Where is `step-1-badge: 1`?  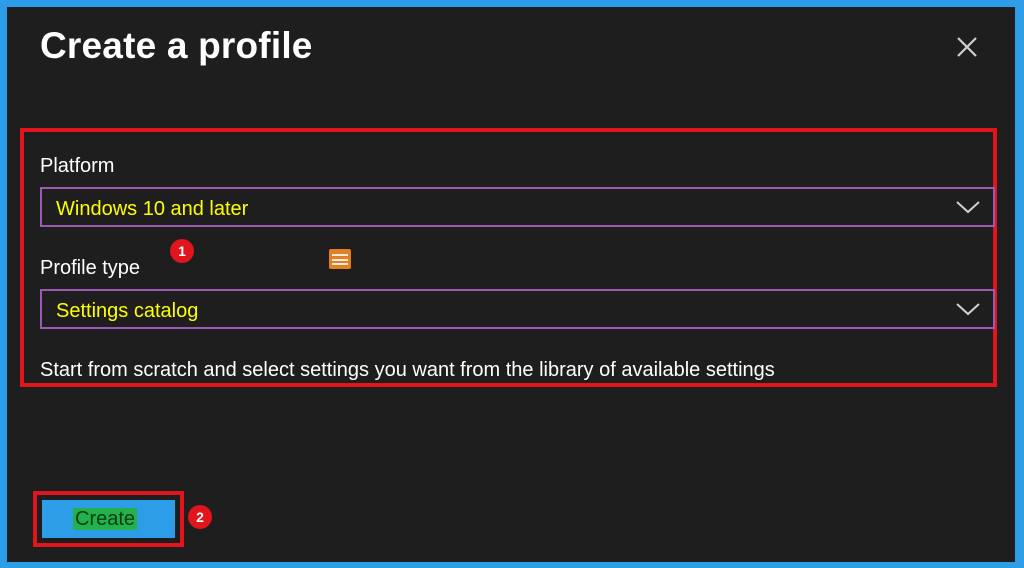 step-1-badge: 1 is located at coordinates (182, 251).